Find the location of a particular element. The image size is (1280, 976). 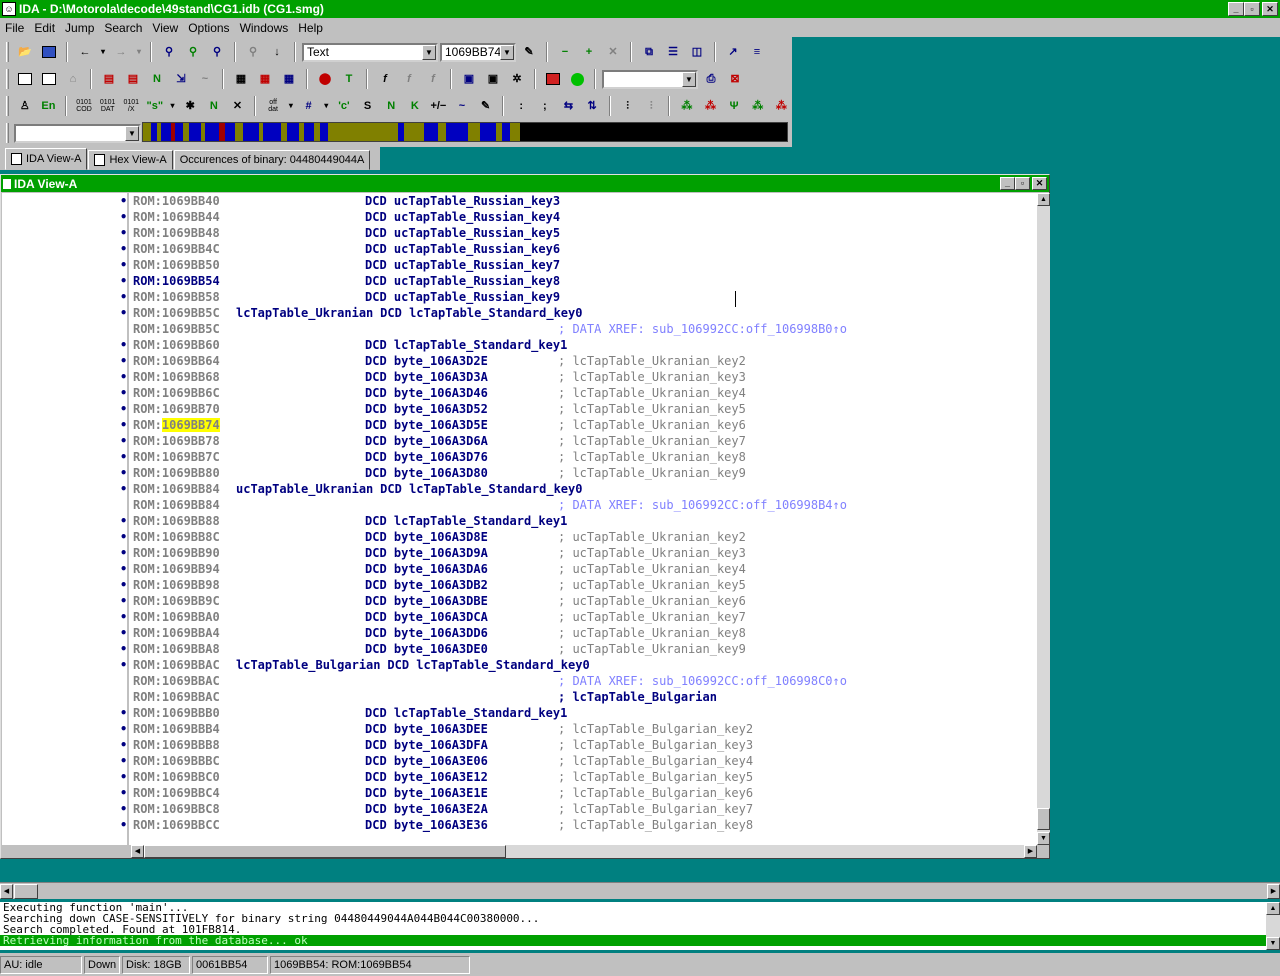

data-icon: 0101 DAT is located at coordinates (108, 106).